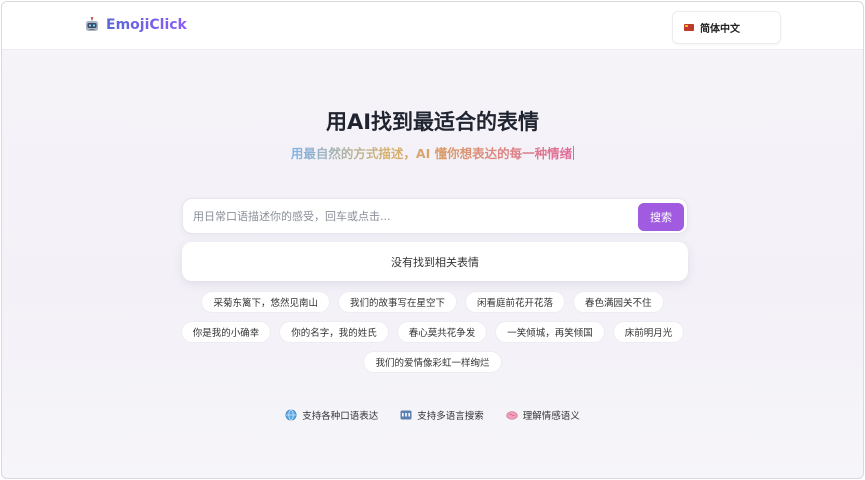  What do you see at coordinates (432, 26) in the screenshot?
I see `top-header: EmojiClick 简体中文` at bounding box center [432, 26].